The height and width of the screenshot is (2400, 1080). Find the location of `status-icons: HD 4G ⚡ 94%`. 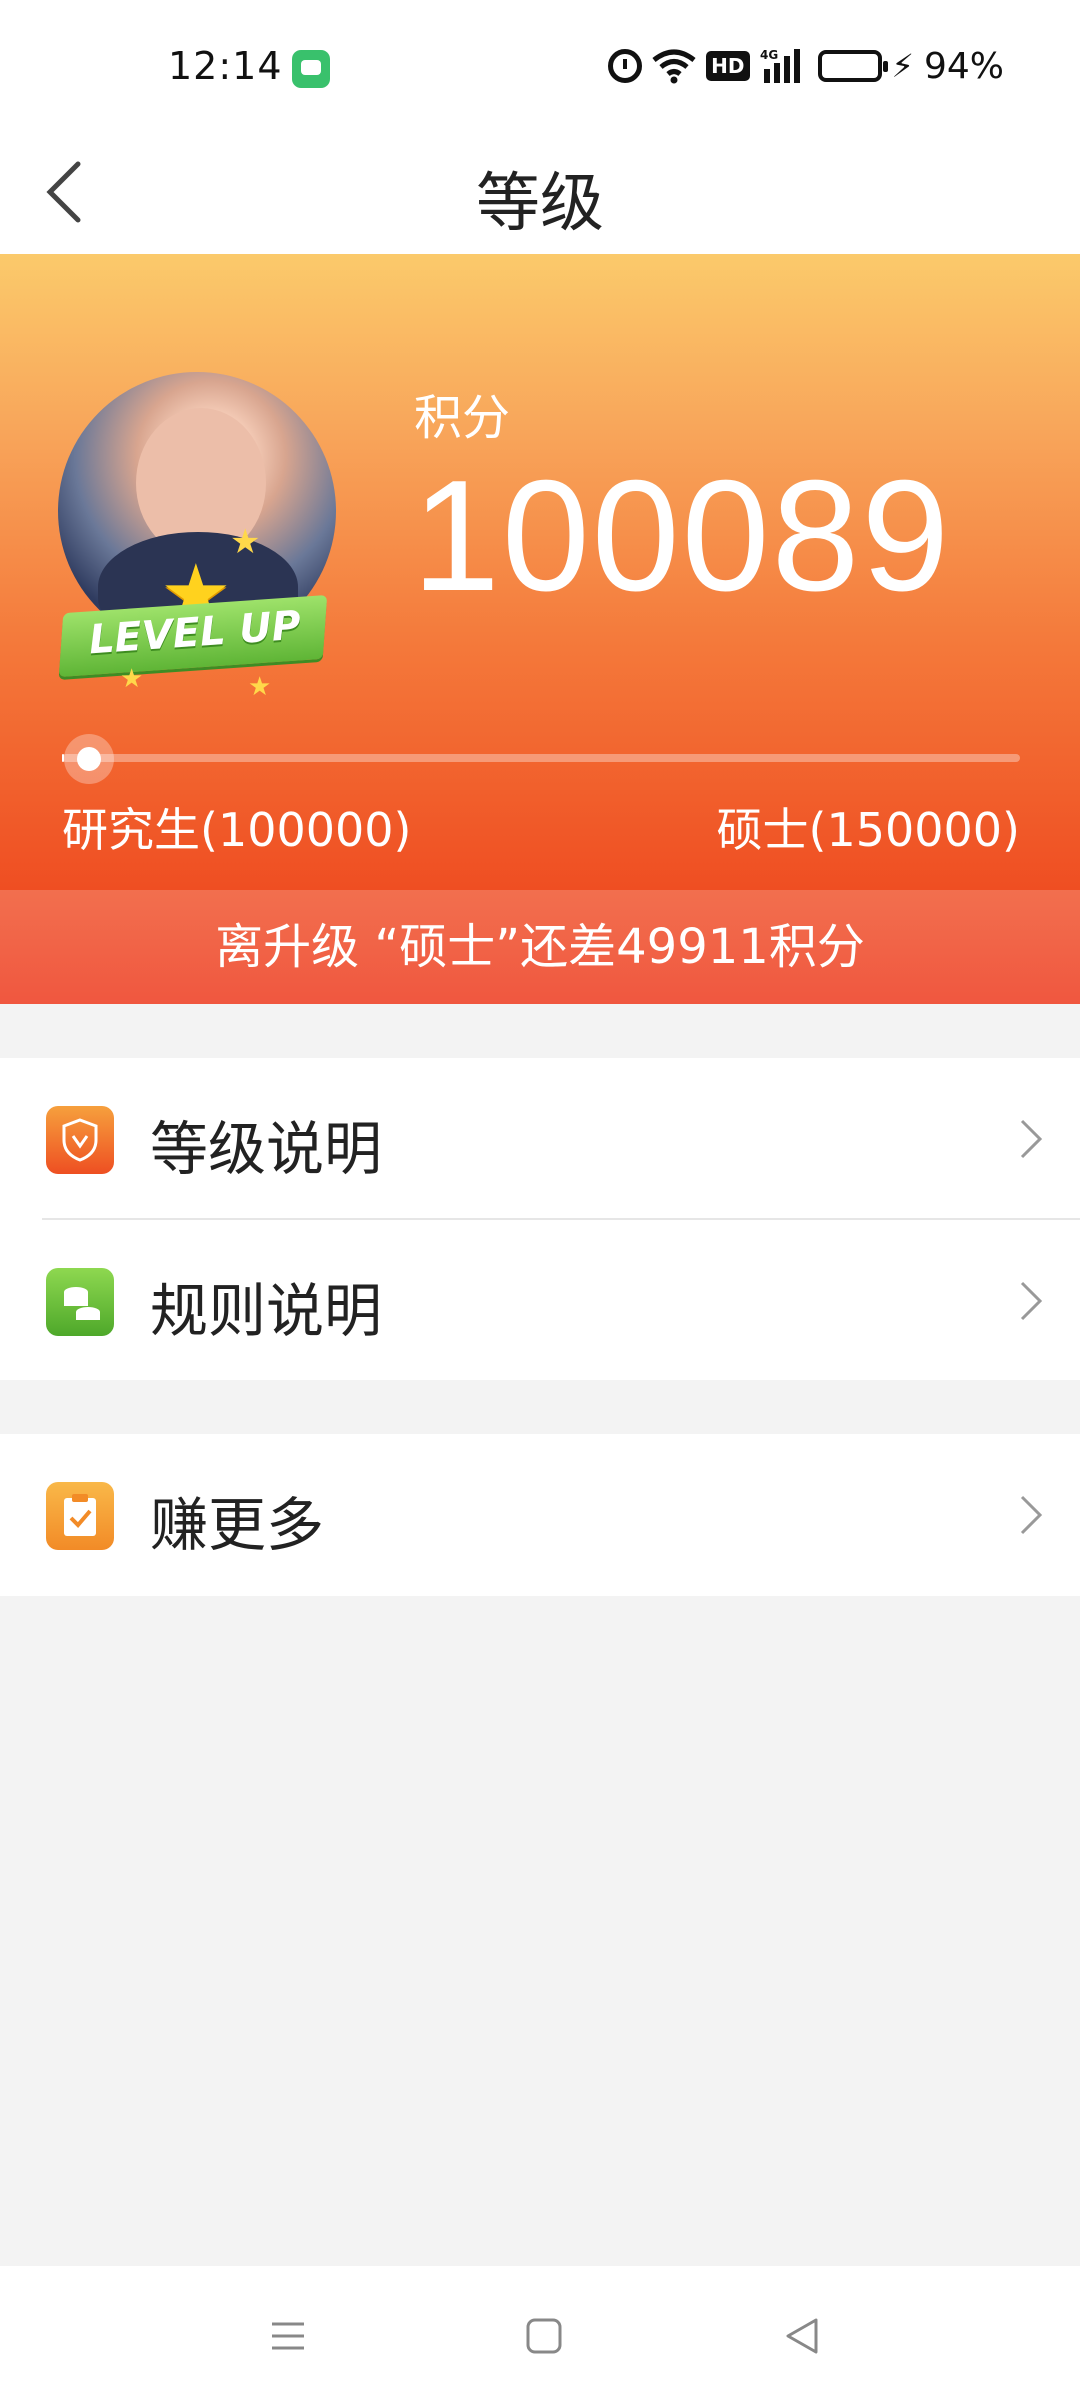

status-icons: HD 4G ⚡ 94% is located at coordinates (806, 66).